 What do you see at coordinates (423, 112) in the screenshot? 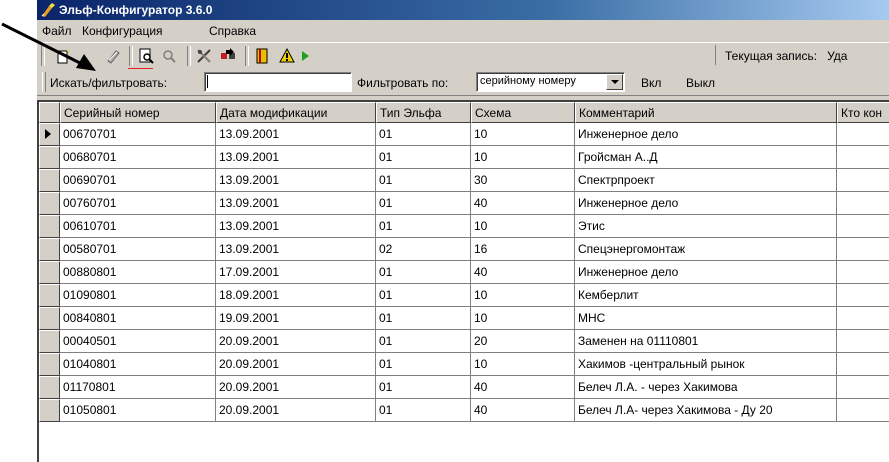
I see `column-header-elf-type: Тип Эльфа` at bounding box center [423, 112].